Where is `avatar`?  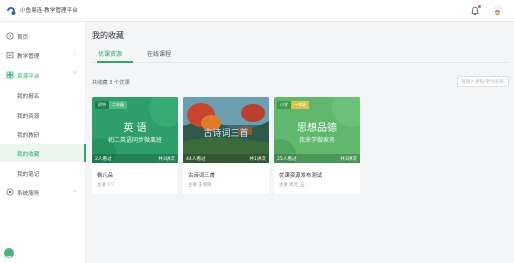
avatar is located at coordinates (497, 10).